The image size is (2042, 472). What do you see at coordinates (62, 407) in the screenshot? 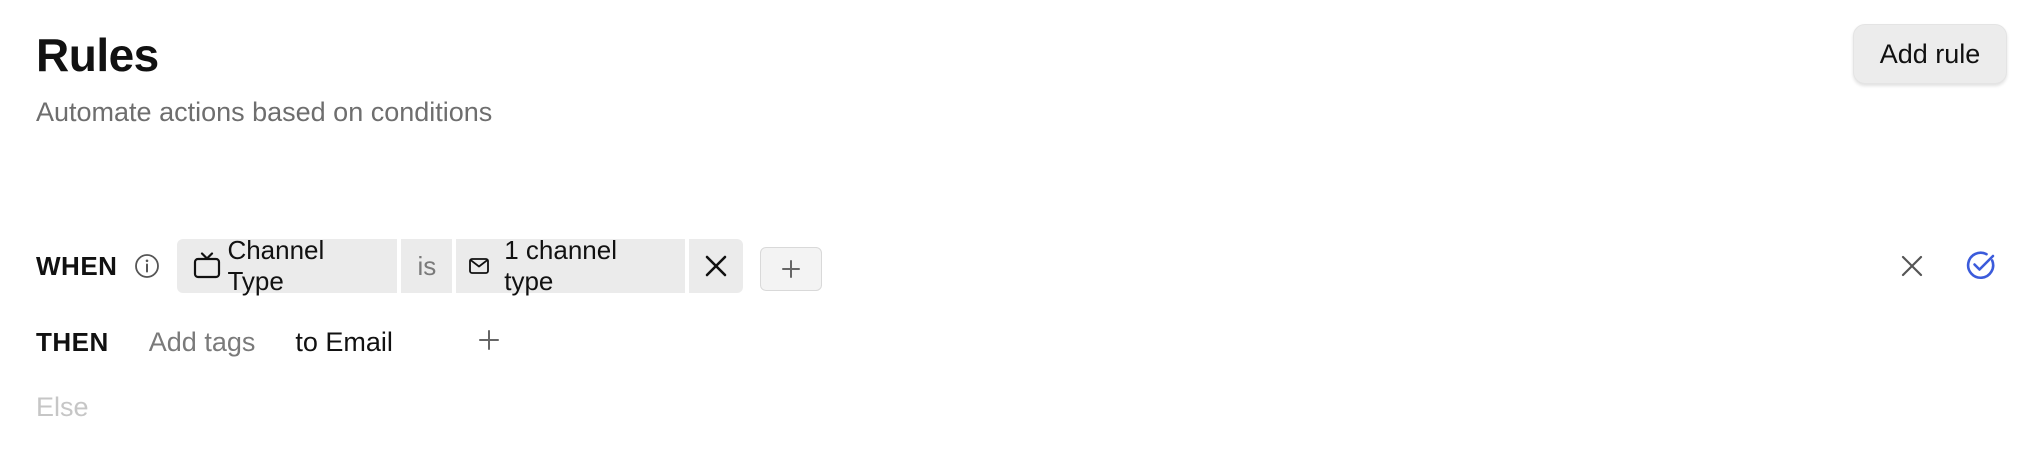
I see `else-branch: Else` at bounding box center [62, 407].